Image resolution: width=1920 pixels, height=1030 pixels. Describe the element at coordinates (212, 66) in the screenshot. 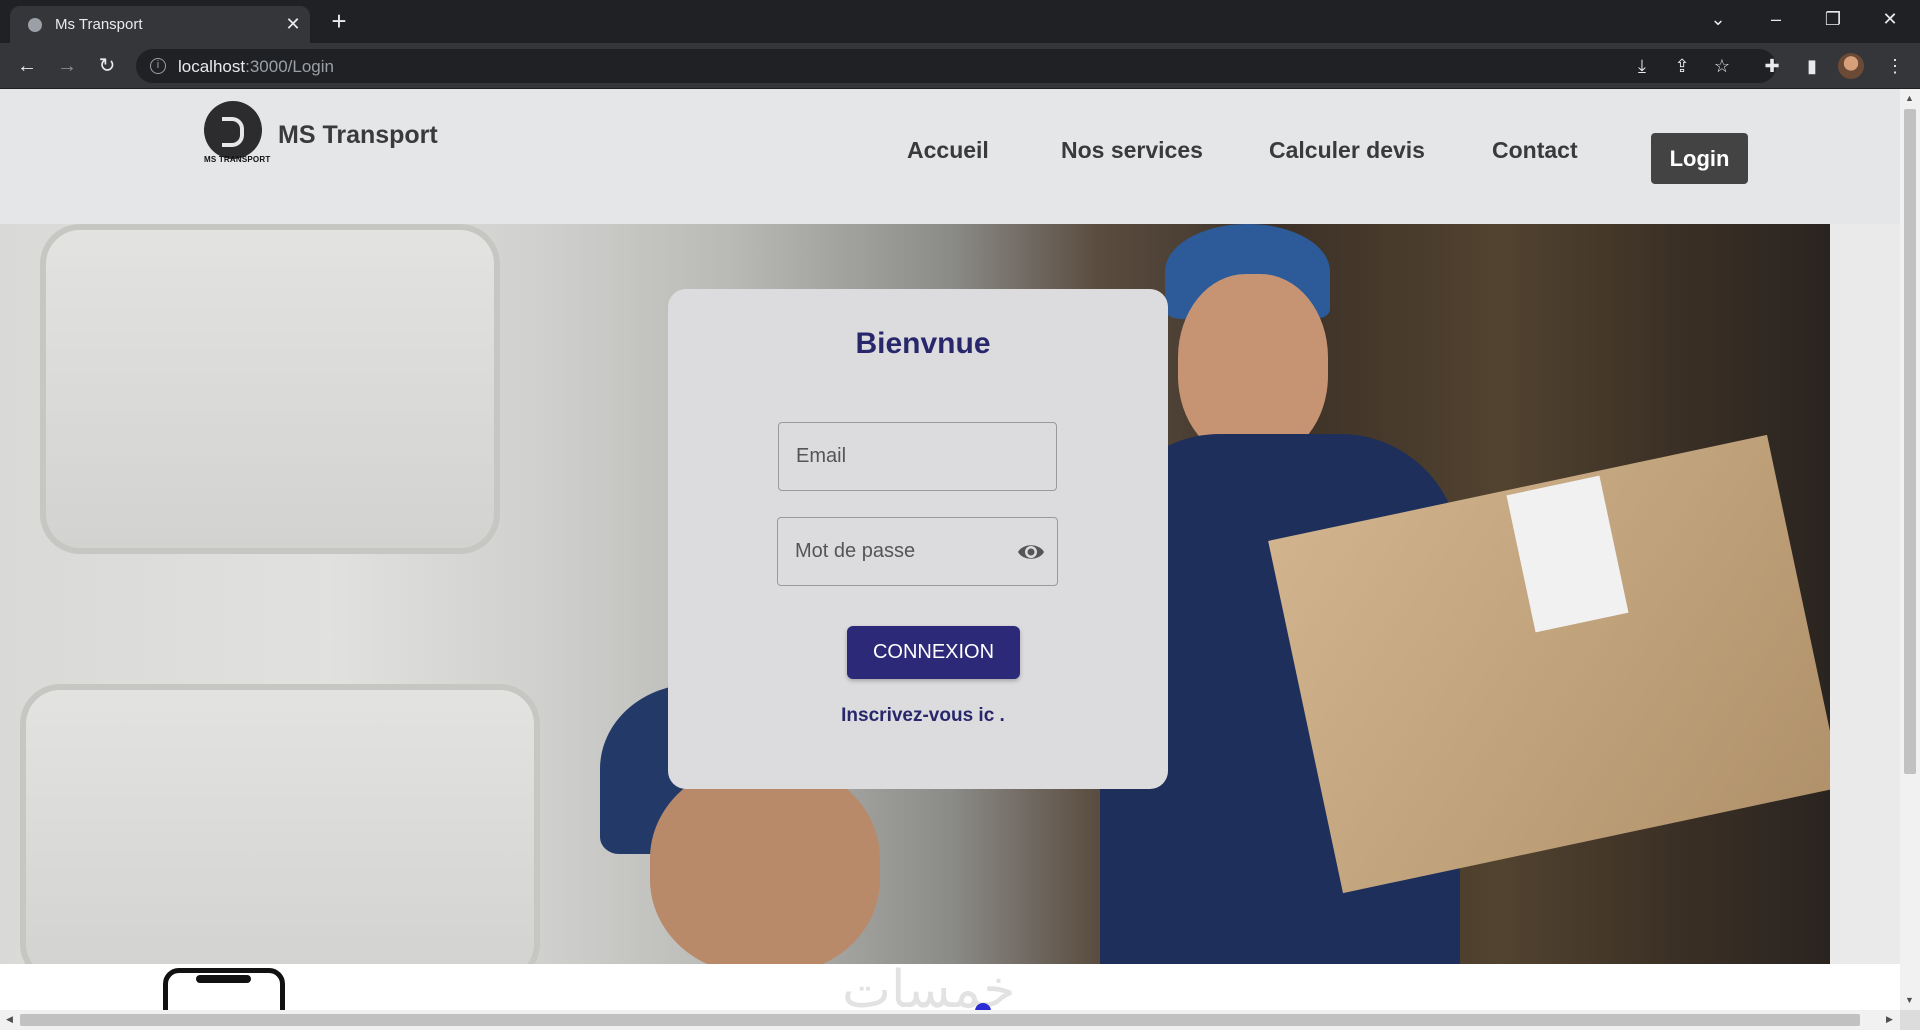

I see `url-host: localhost` at that location.